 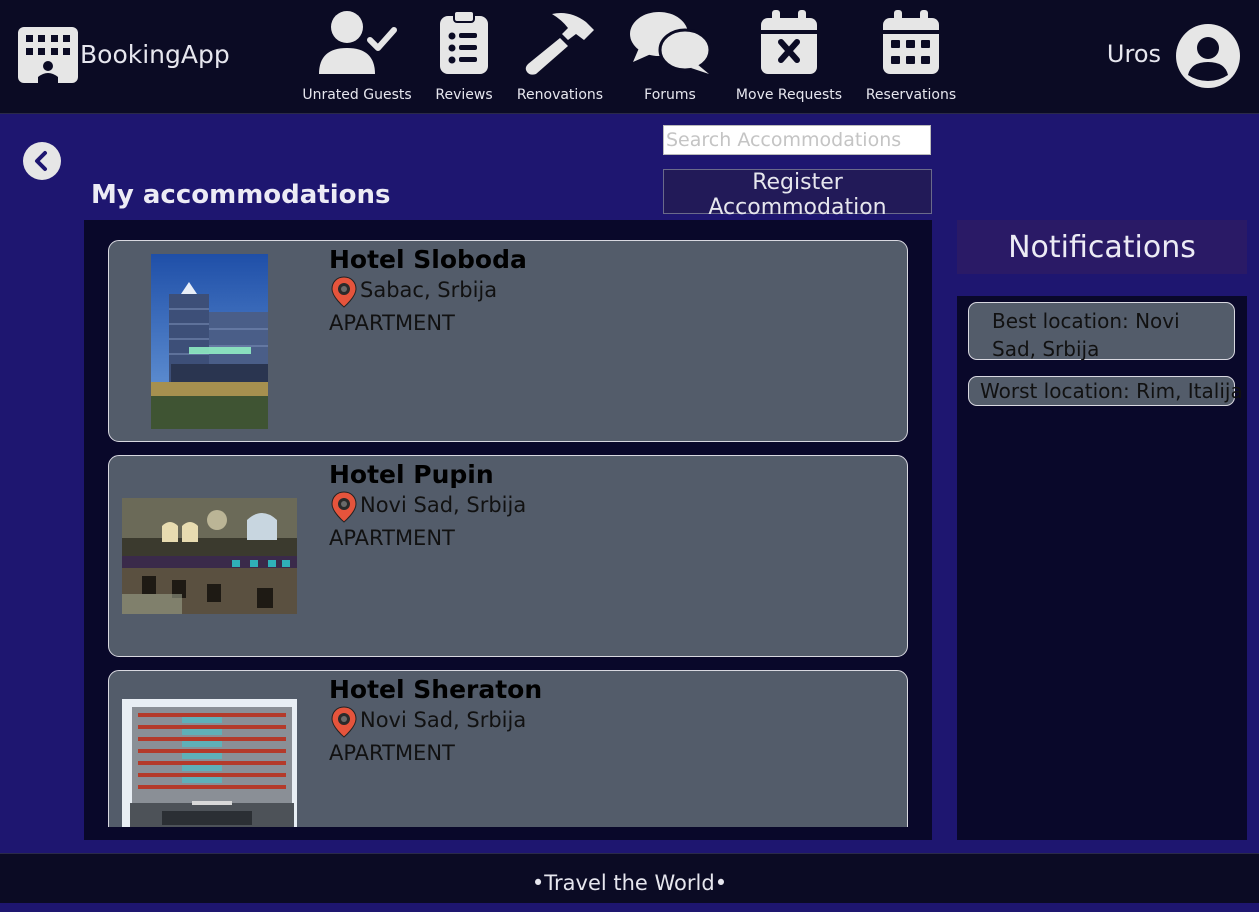 What do you see at coordinates (629, 883) in the screenshot?
I see `footer-tagline: •Travel the World•` at bounding box center [629, 883].